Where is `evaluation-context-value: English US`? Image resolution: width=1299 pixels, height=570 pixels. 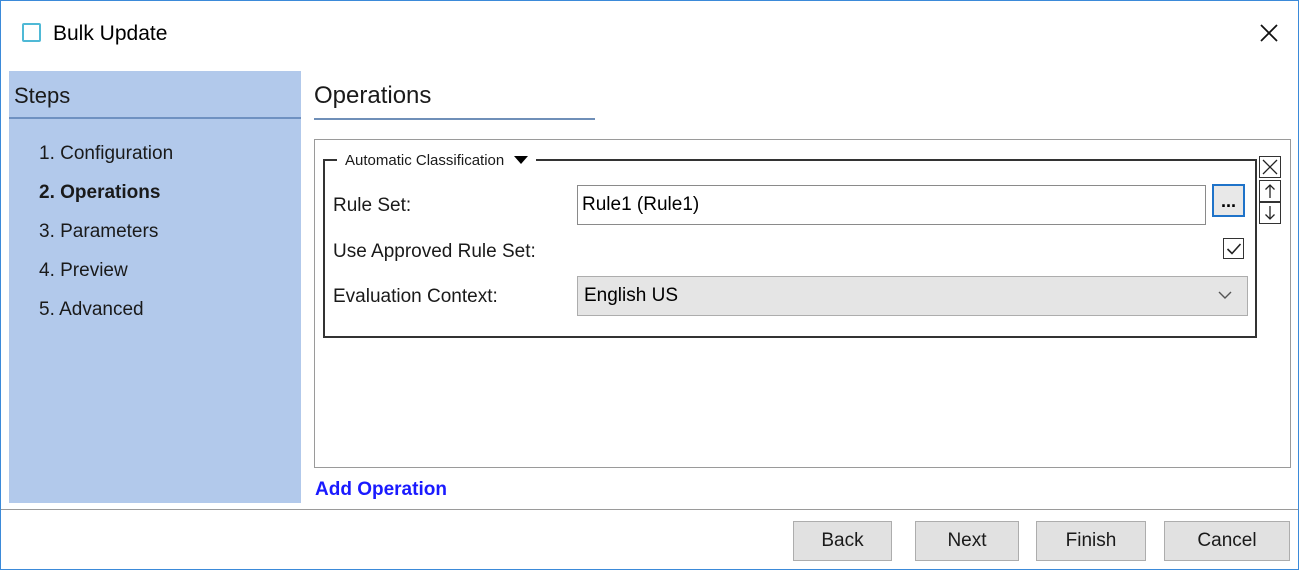
evaluation-context-value: English US is located at coordinates (631, 295).